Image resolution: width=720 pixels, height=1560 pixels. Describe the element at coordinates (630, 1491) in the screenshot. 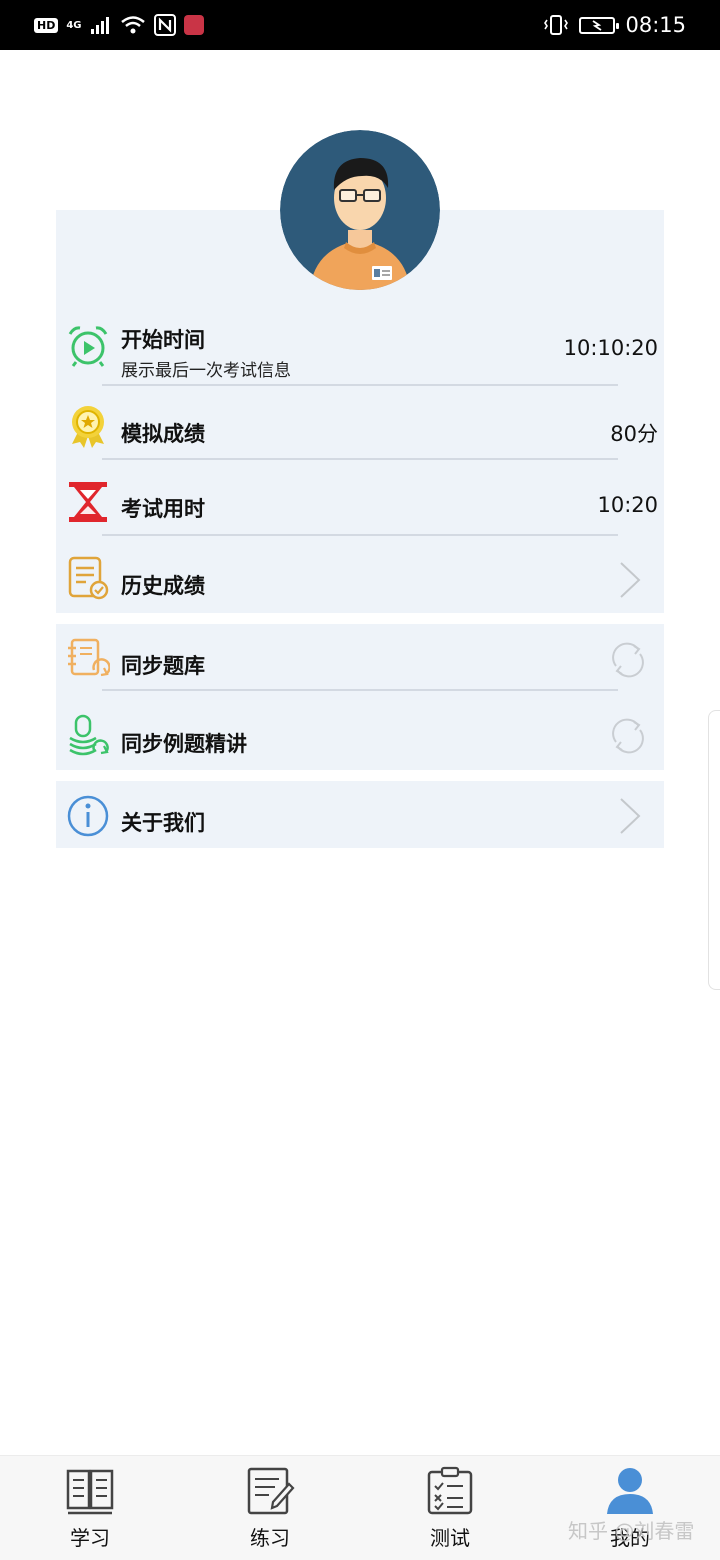

I see `person-icon` at that location.